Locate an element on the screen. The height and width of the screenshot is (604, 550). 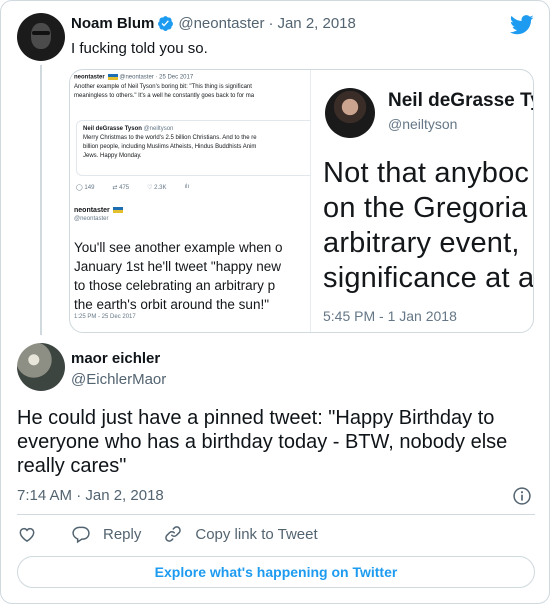
link-icon is located at coordinates (173, 534).